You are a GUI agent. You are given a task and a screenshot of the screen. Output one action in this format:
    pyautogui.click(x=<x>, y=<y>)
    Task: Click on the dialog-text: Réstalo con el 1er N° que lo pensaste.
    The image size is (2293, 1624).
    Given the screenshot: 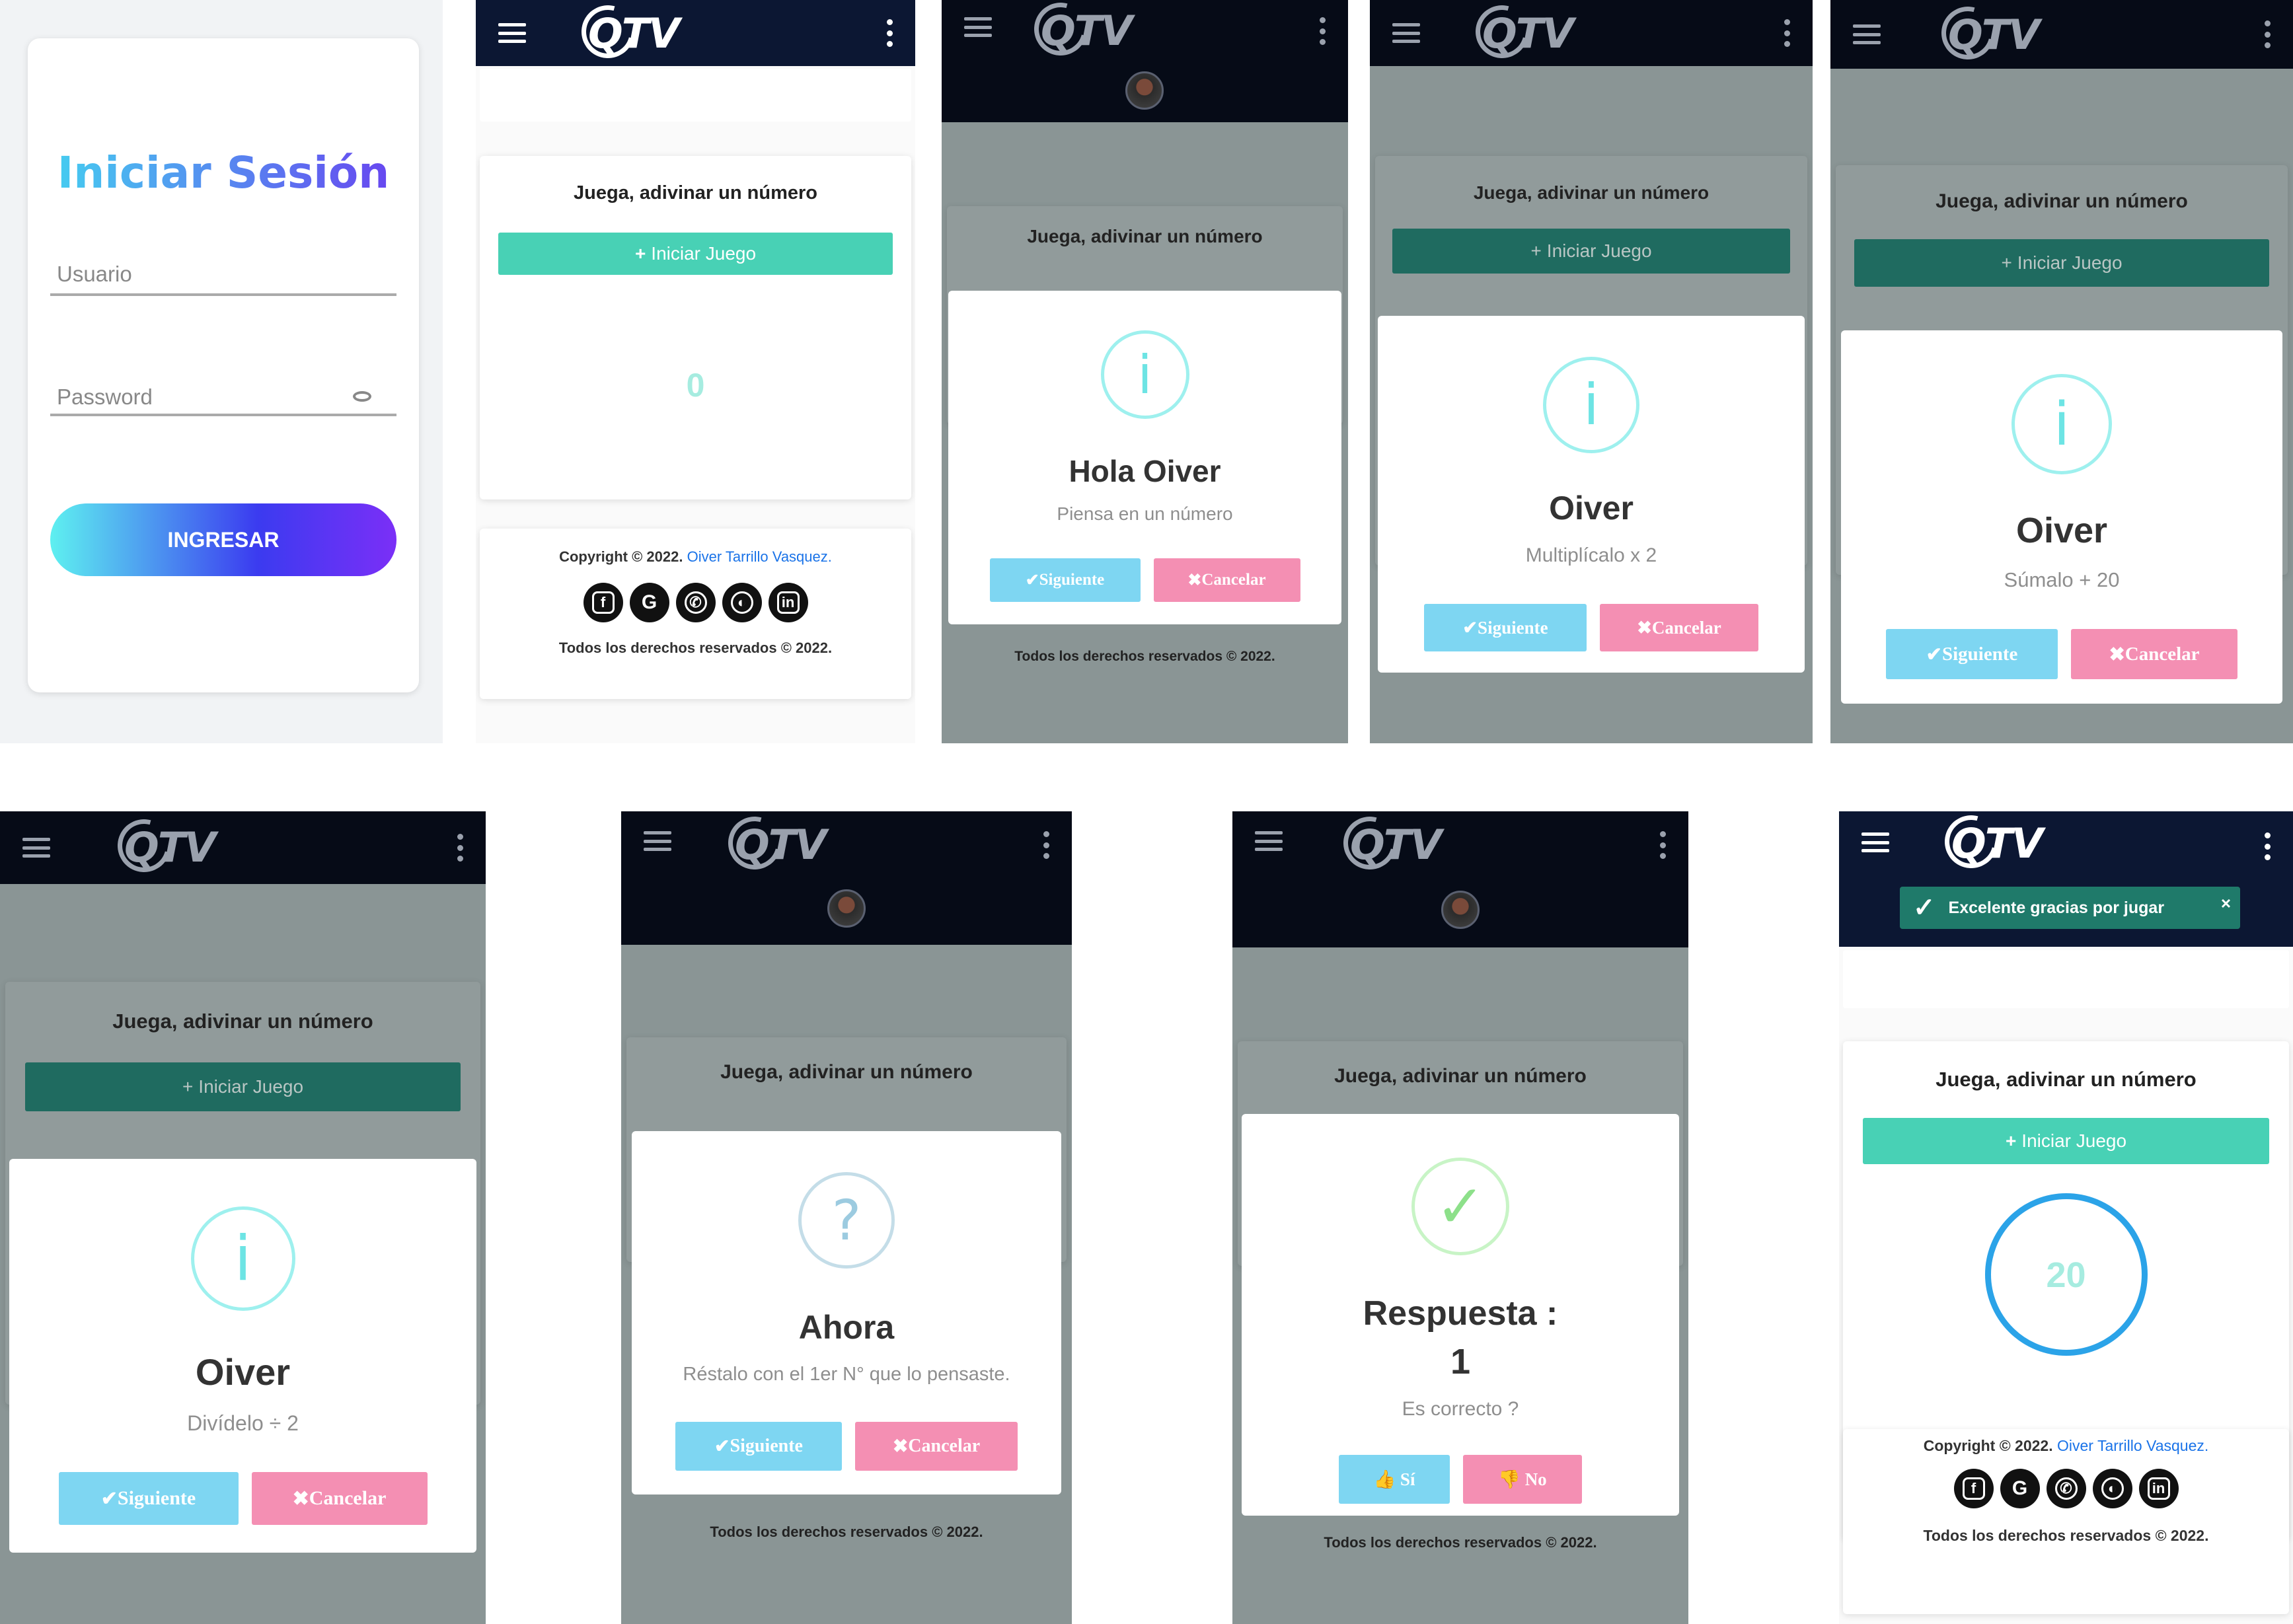 What is the action you would take?
    pyautogui.click(x=847, y=1375)
    